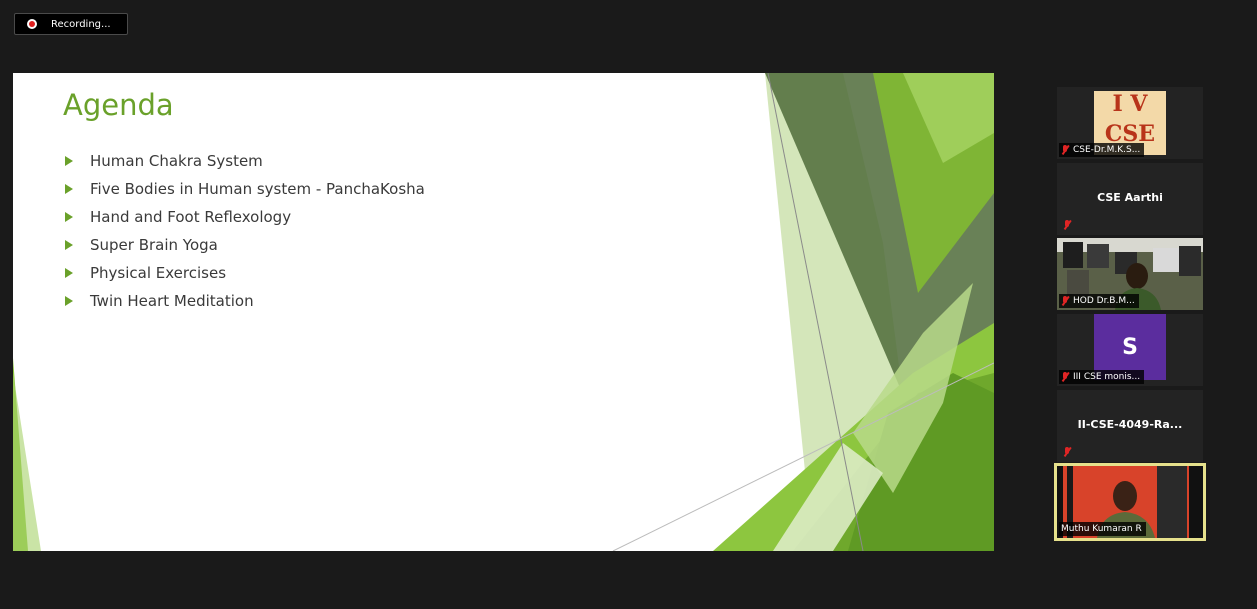 The image size is (1257, 609). Describe the element at coordinates (245, 217) in the screenshot. I see `agenda-item: Hand and Foot Reflexology` at that location.